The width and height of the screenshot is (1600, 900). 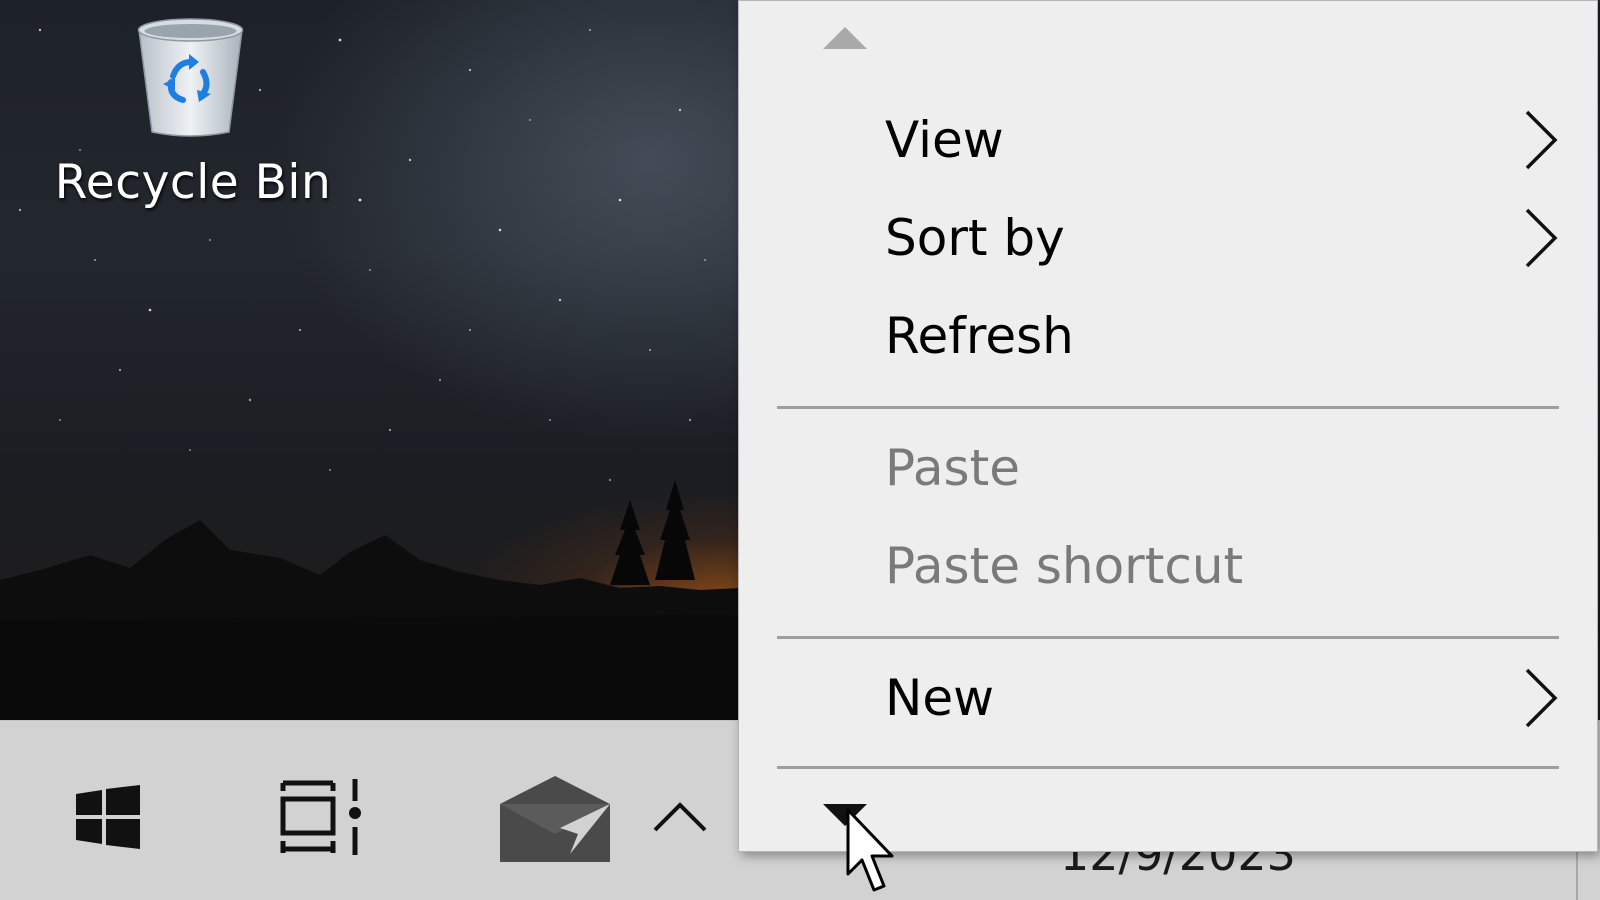 What do you see at coordinates (1168, 336) in the screenshot?
I see `menu-item-refresh: Refresh` at bounding box center [1168, 336].